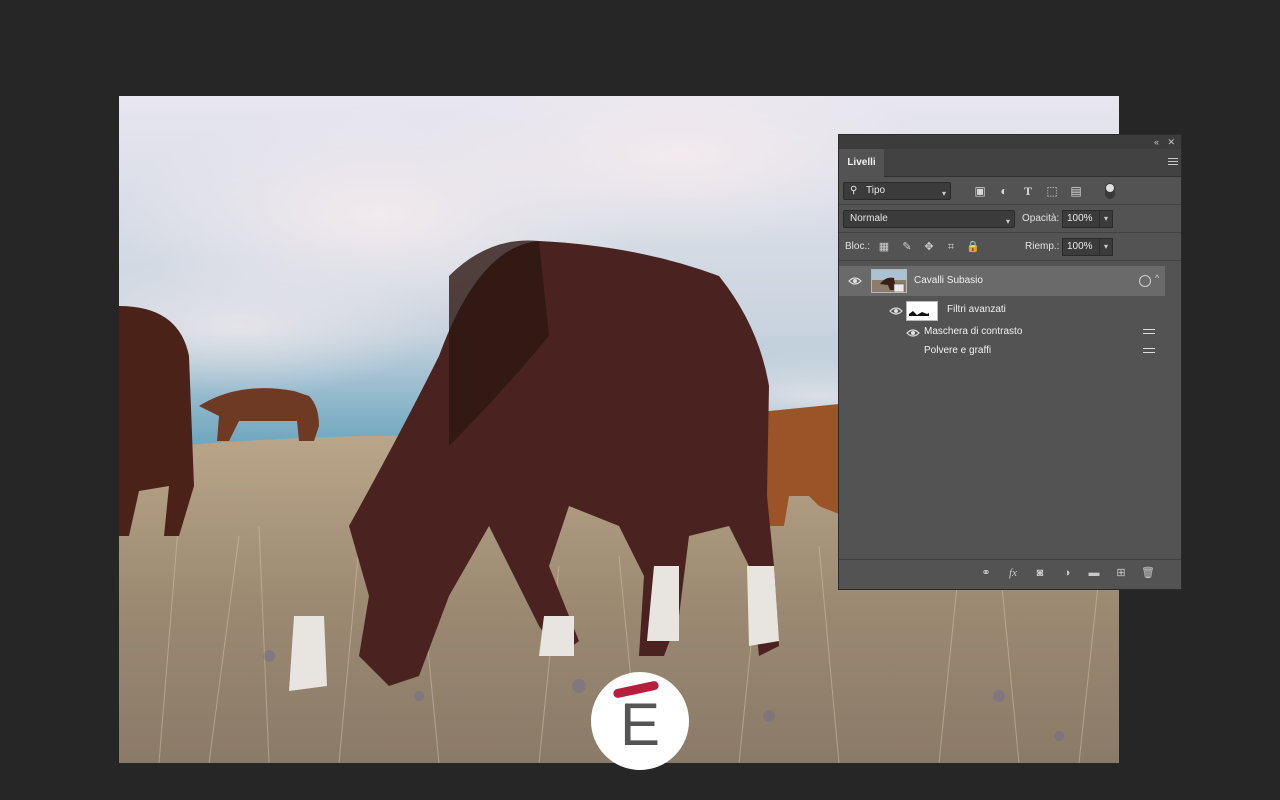 This screenshot has height=800, width=1280. I want to click on lock-pixels-icon: ✎, so click(907, 247).